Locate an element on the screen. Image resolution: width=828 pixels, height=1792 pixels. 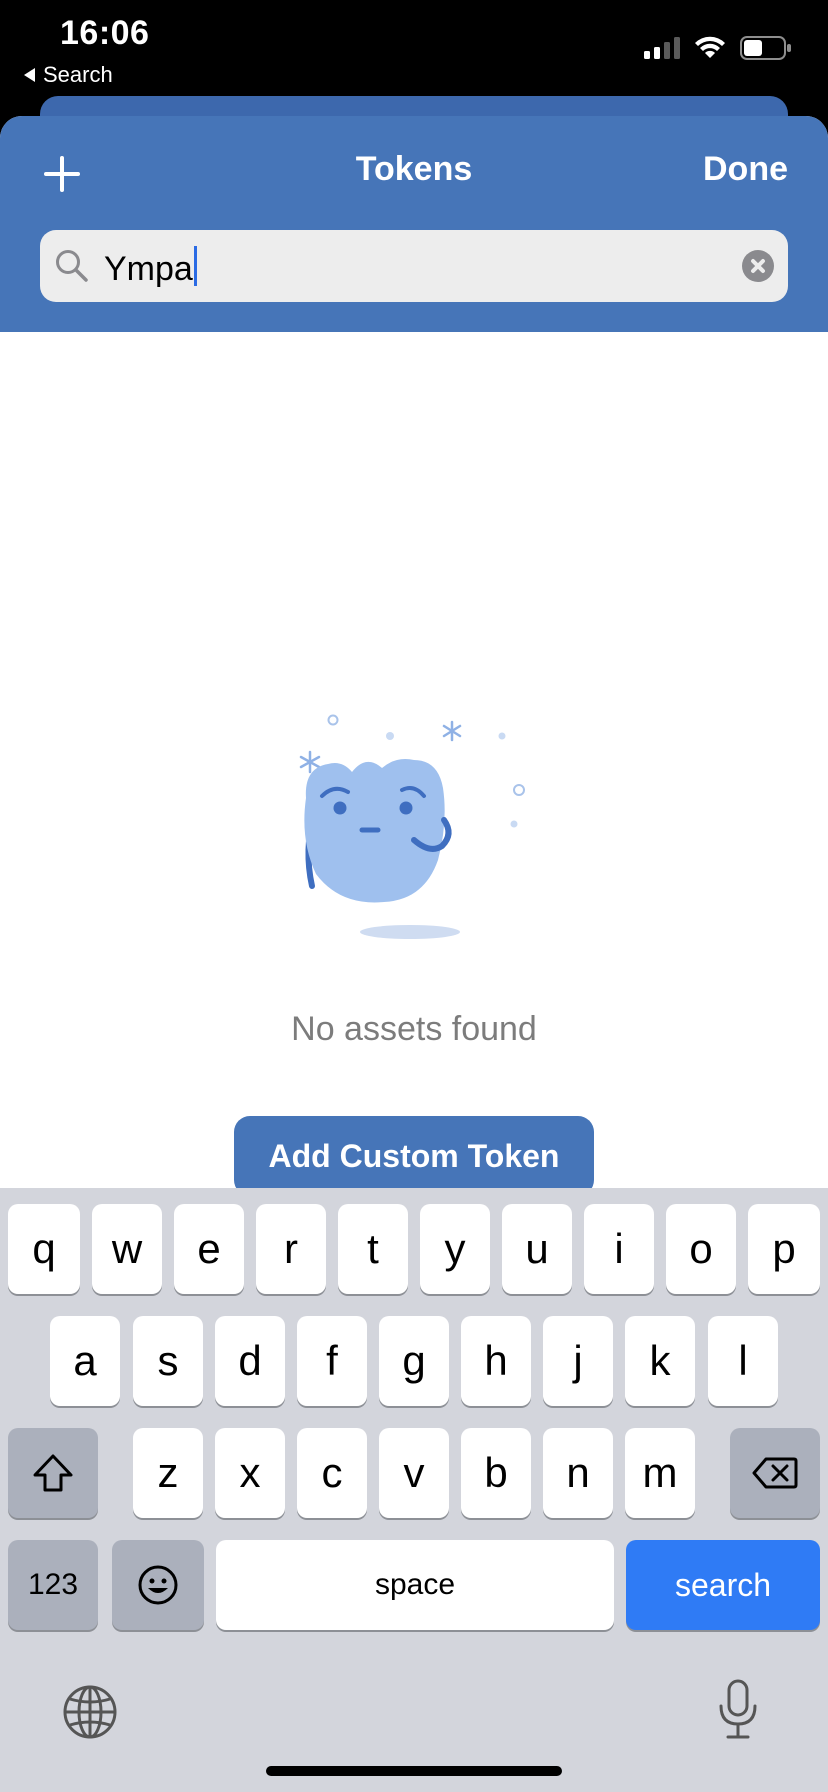
key-r: r is located at coordinates (291, 1249).